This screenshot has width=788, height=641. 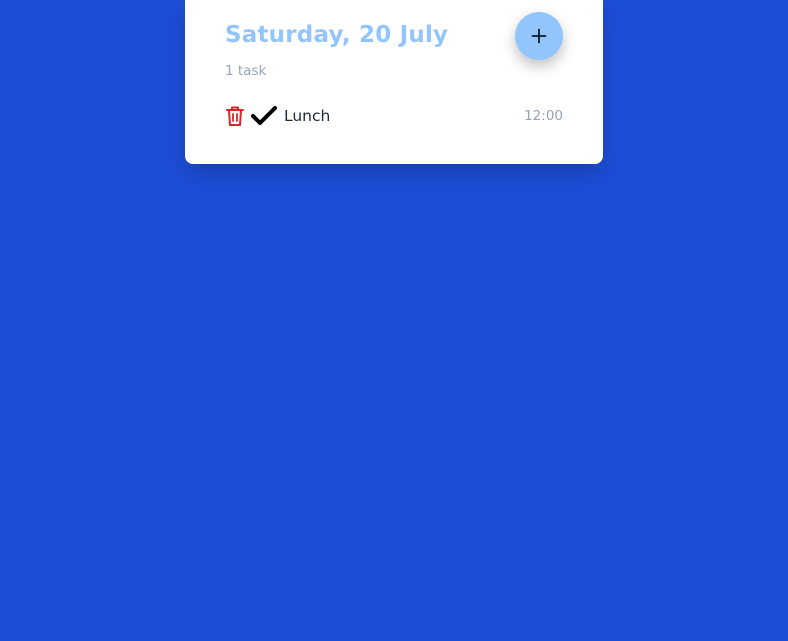 What do you see at coordinates (246, 71) in the screenshot?
I see `task-count: 1 task` at bounding box center [246, 71].